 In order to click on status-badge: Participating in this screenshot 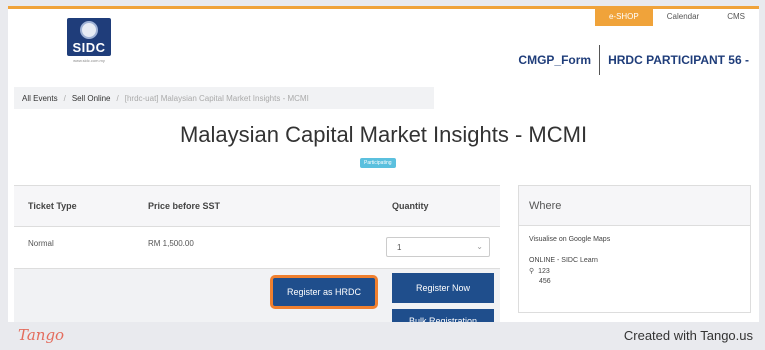, I will do `click(378, 163)`.